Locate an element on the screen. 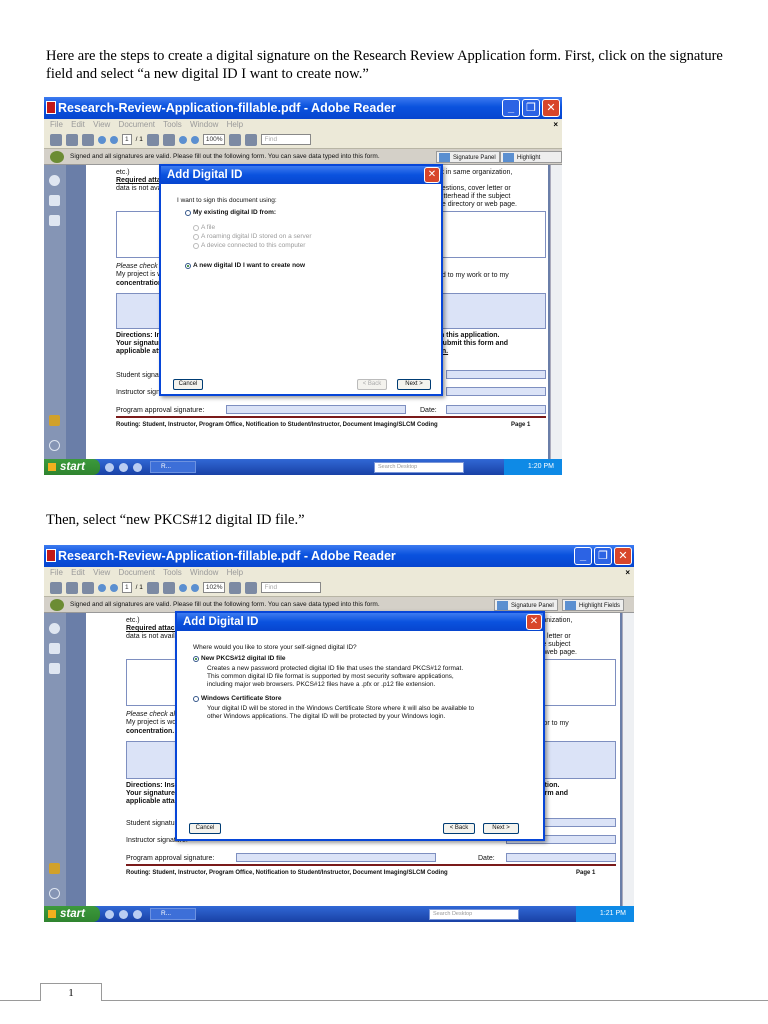  instructor-date-field is located at coordinates (496, 391).